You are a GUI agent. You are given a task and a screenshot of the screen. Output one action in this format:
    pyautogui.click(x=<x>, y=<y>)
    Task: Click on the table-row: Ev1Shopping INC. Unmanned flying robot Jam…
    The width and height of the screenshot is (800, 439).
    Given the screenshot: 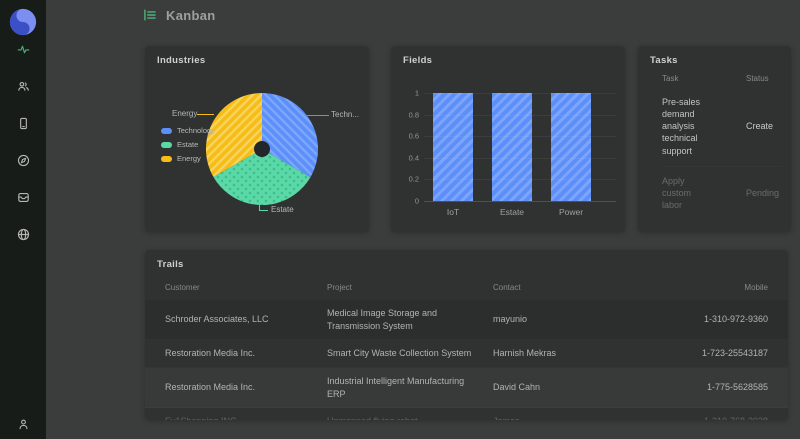 What is the action you would take?
    pyautogui.click(x=466, y=414)
    